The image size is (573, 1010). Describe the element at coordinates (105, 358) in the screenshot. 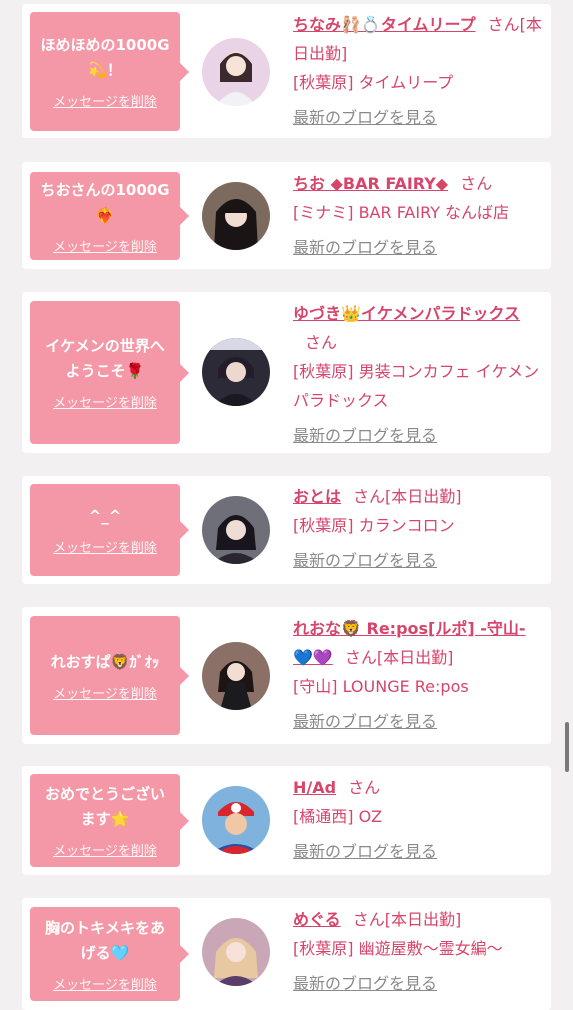

I see `message-text: イケメンの世界へようこそ🌹` at that location.